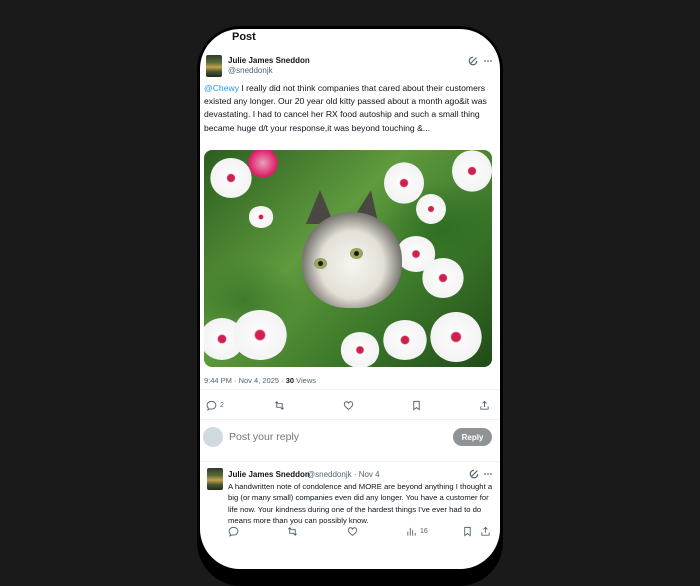 Image resolution: width=700 pixels, height=586 pixels. Describe the element at coordinates (221, 88) in the screenshot. I see `mention-link: @Chewy` at that location.